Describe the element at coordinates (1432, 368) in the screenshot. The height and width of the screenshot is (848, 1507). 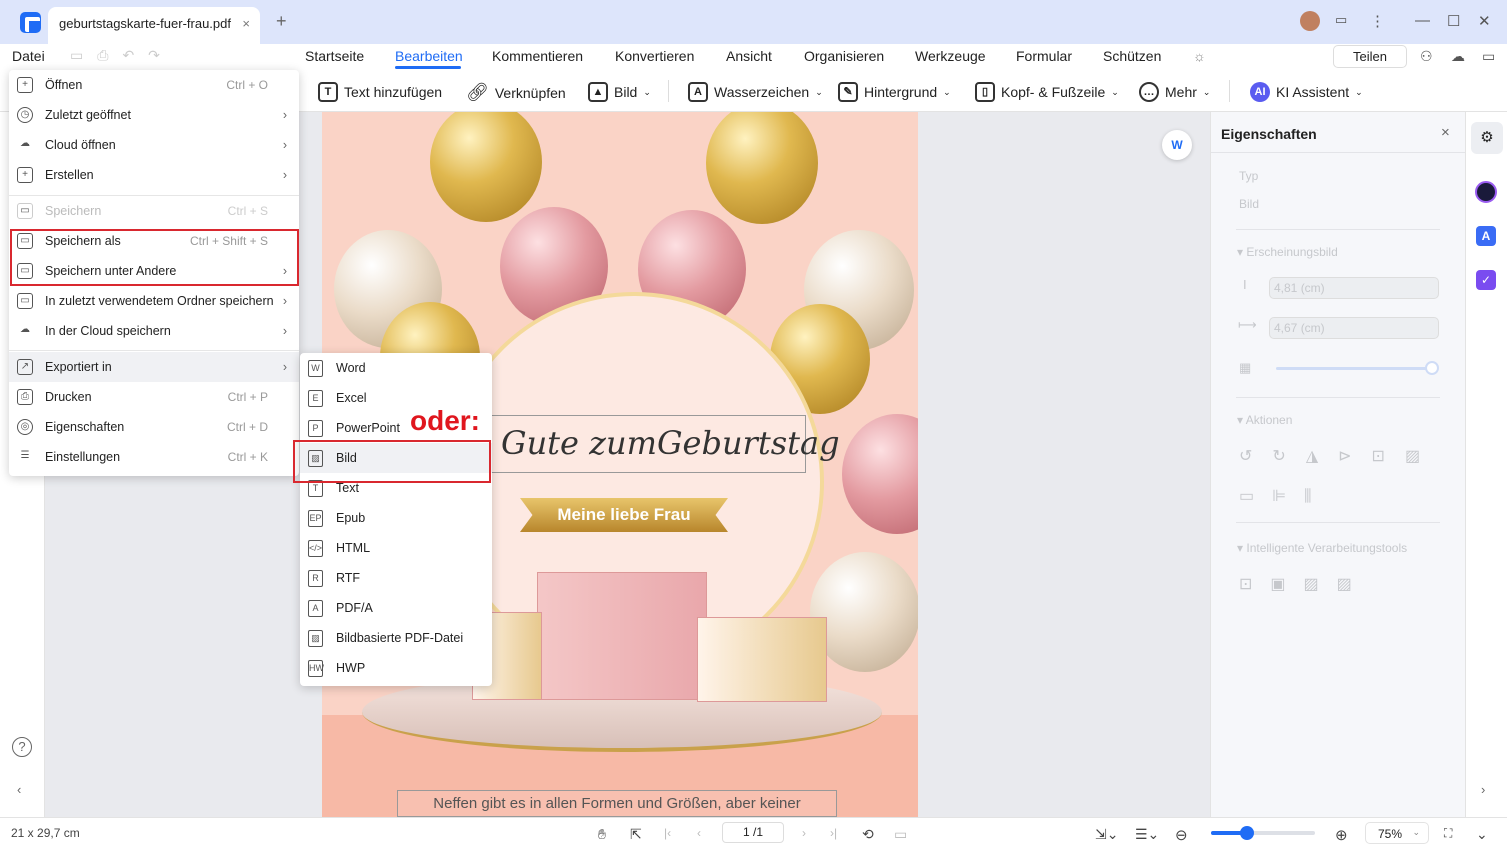
I see `opacity-slider-handle` at that location.